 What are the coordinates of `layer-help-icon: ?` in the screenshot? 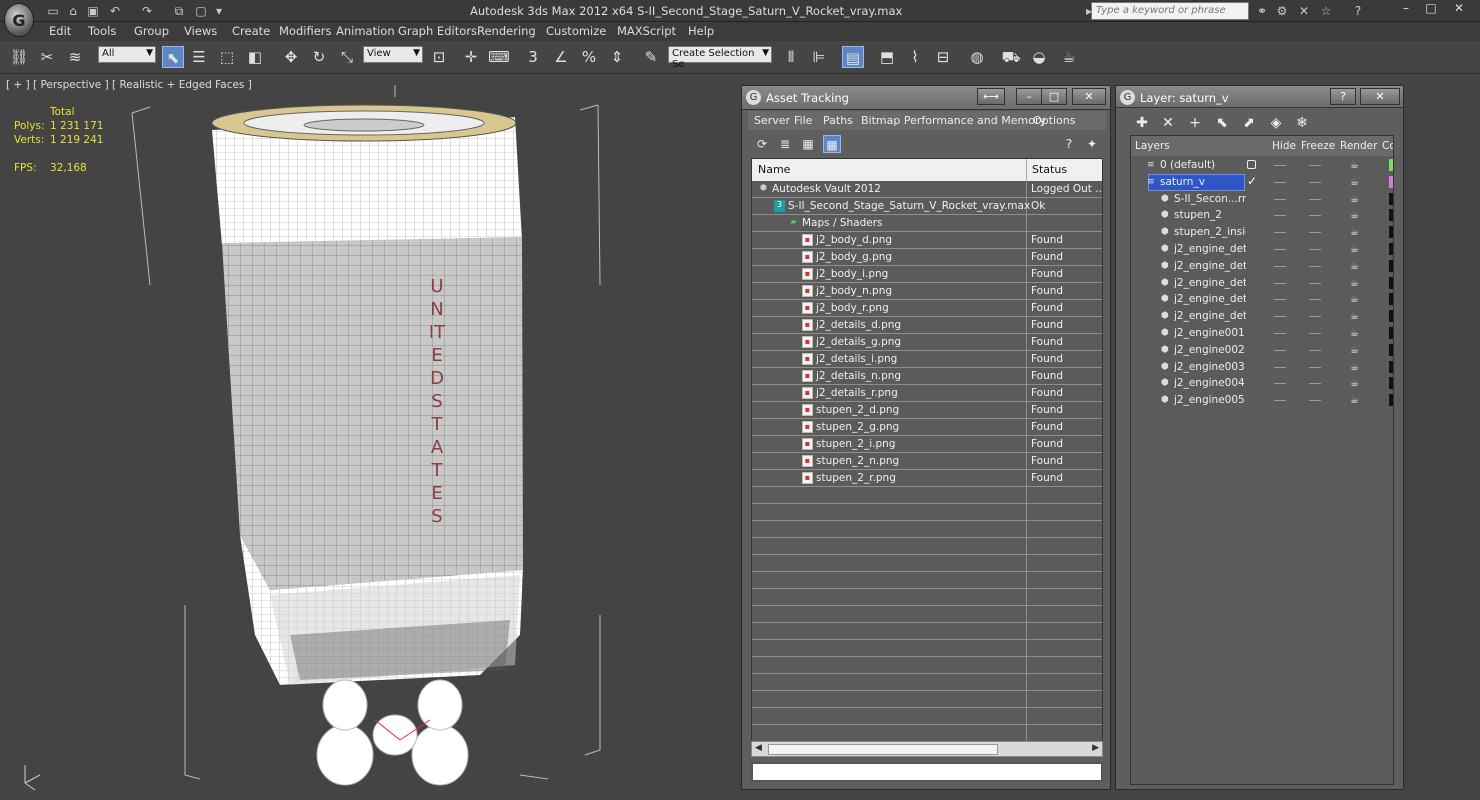 It's located at (1343, 96).